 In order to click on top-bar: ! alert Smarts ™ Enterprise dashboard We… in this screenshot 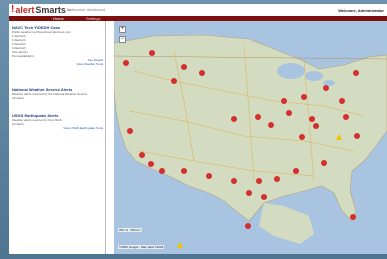, I will do `click(198, 10)`.